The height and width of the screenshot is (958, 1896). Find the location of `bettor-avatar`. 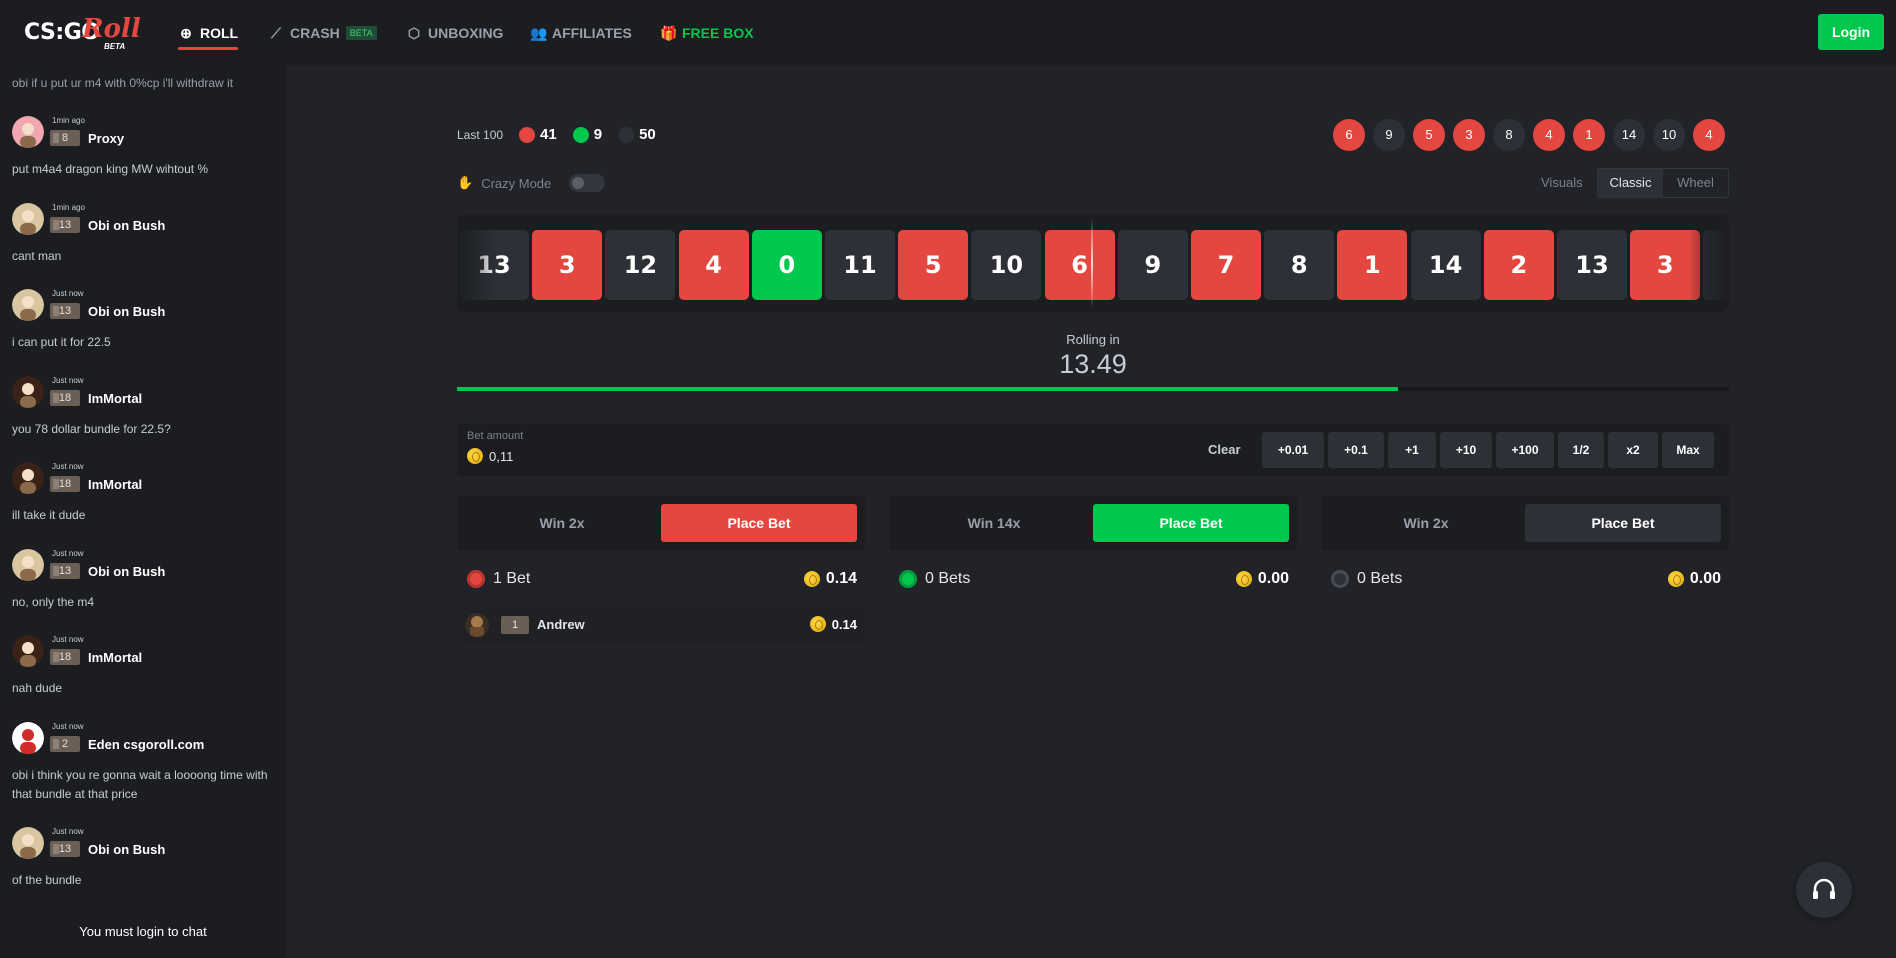

bettor-avatar is located at coordinates (477, 625).